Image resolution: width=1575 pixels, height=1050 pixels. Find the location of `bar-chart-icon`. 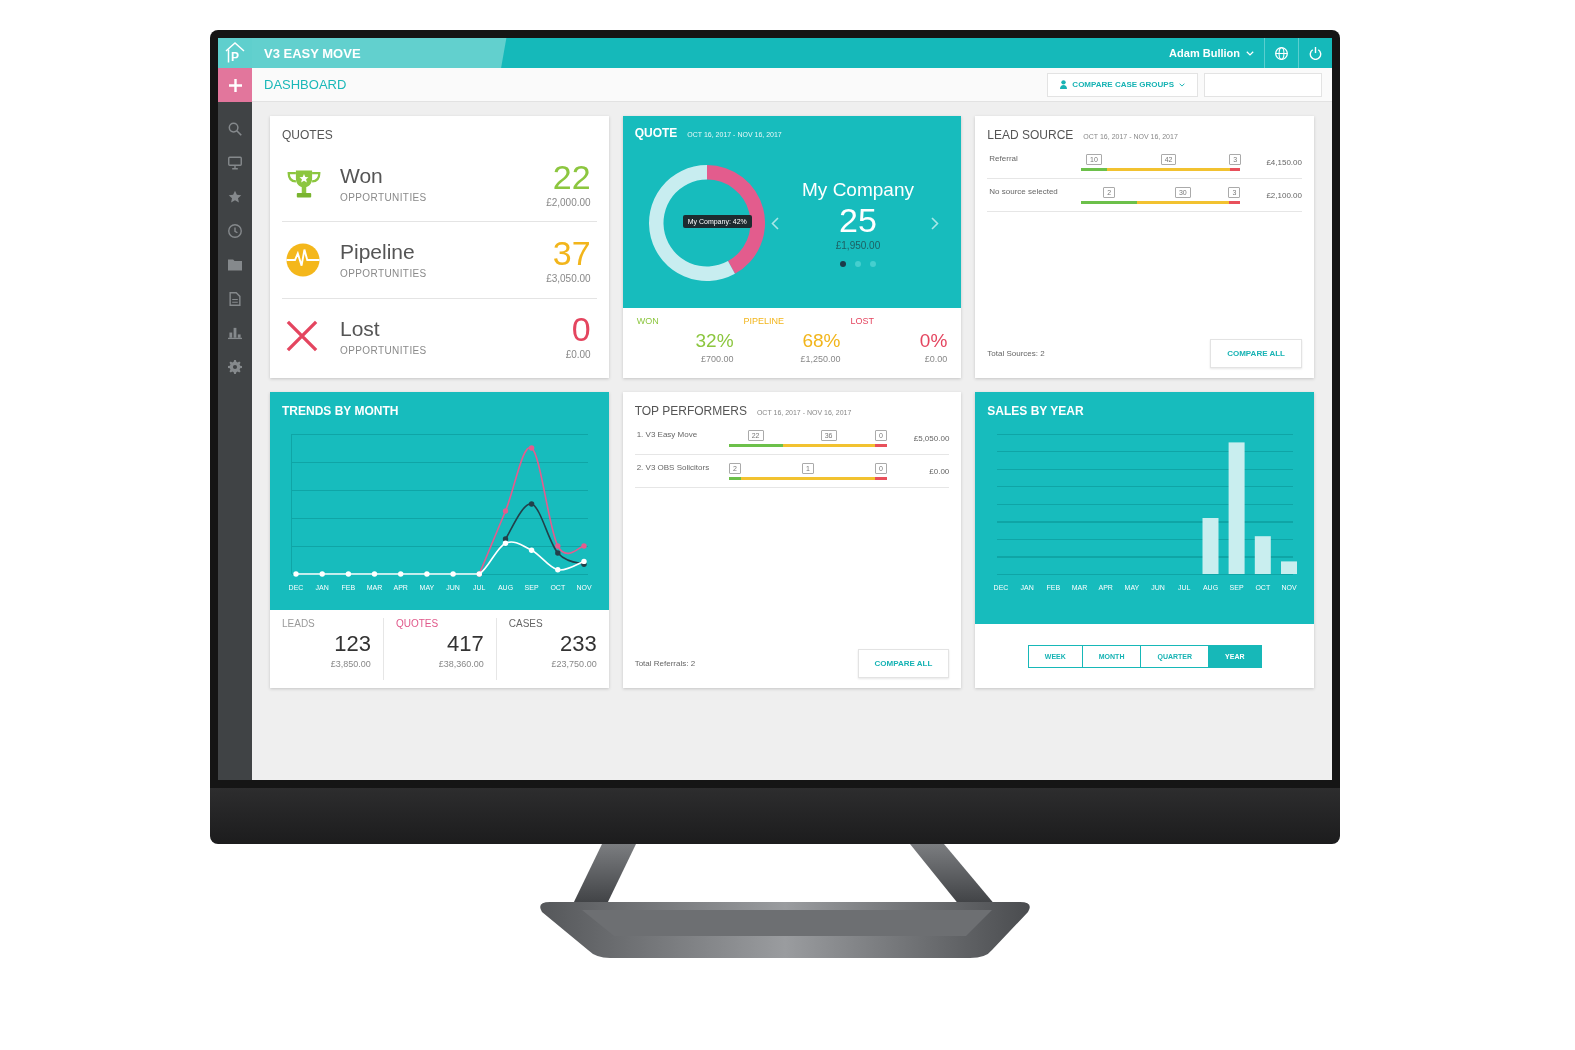

bar-chart-icon is located at coordinates (235, 333).